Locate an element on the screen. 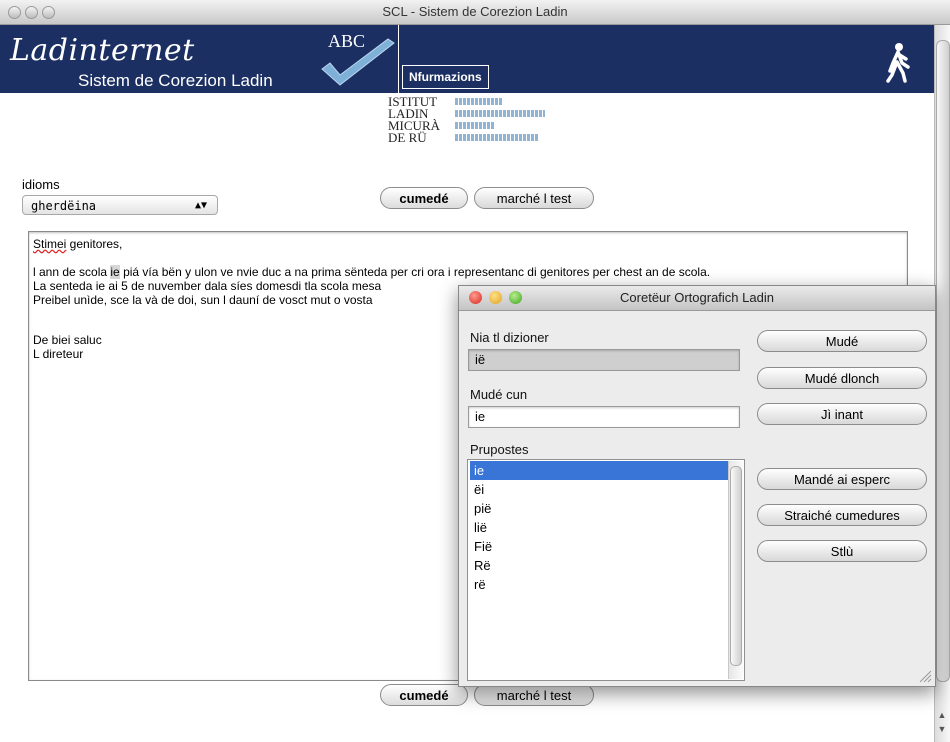 The width and height of the screenshot is (950, 742). dialog-close-button is located at coordinates (475, 297).